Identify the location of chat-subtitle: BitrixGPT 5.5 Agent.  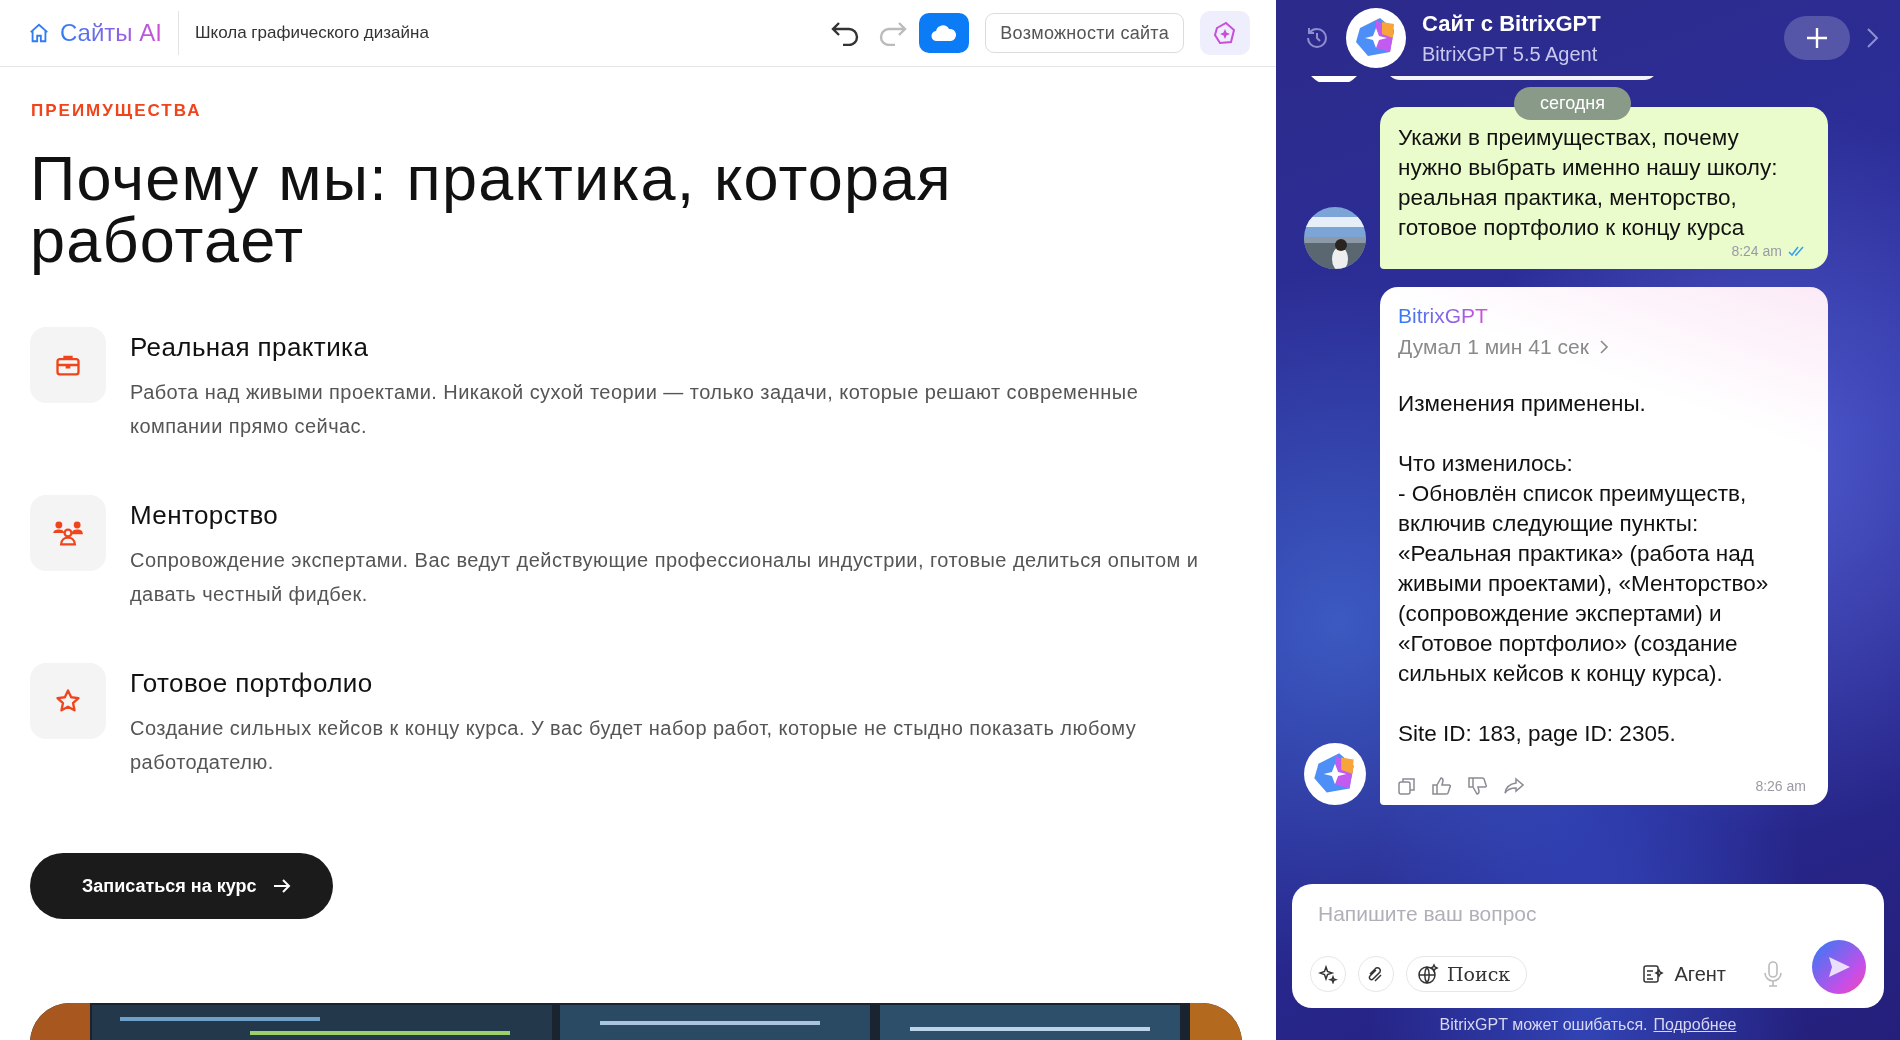
(1510, 54).